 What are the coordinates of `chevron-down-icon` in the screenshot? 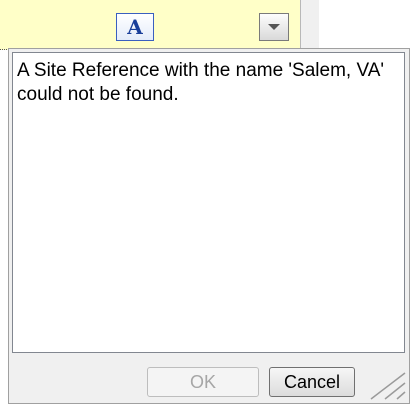 It's located at (274, 27).